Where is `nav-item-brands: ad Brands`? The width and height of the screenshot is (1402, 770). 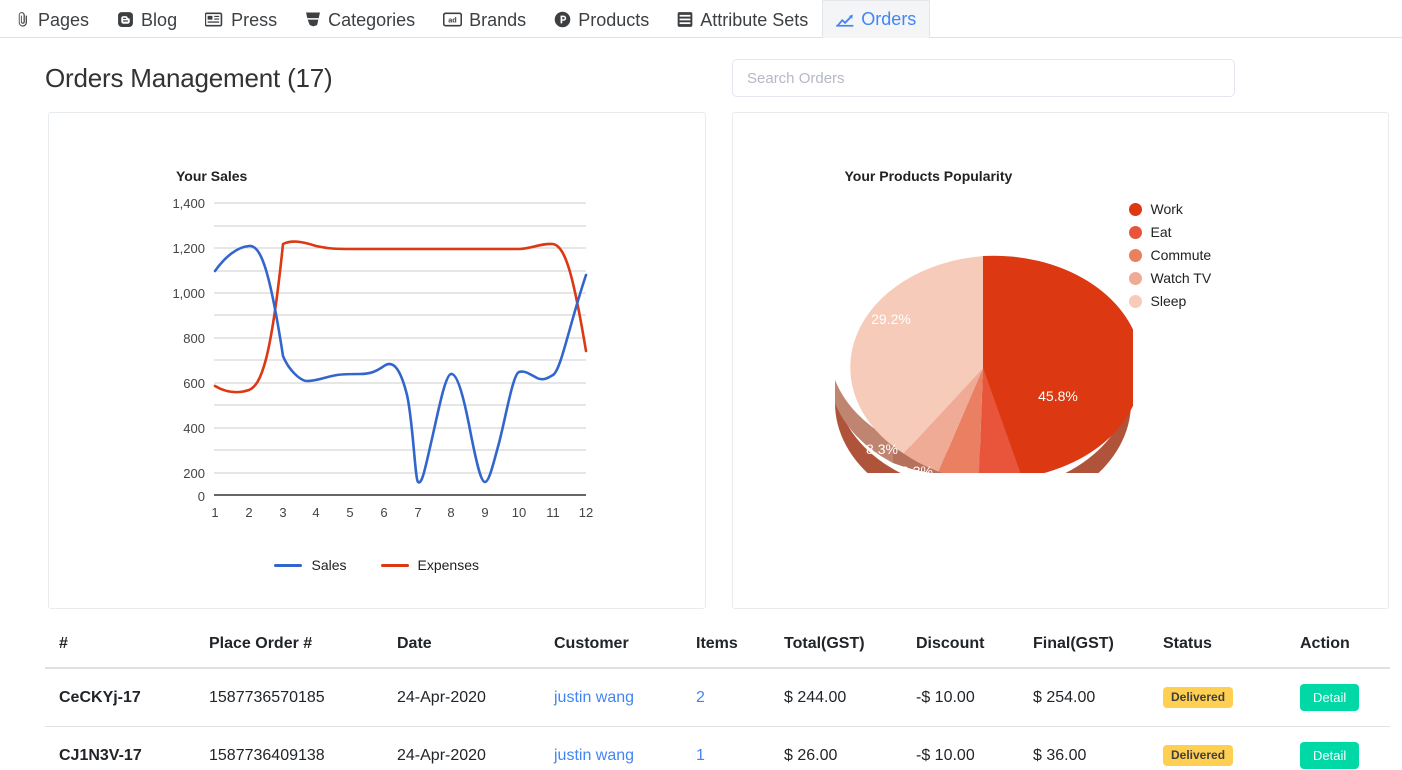
nav-item-brands: ad Brands is located at coordinates (484, 19).